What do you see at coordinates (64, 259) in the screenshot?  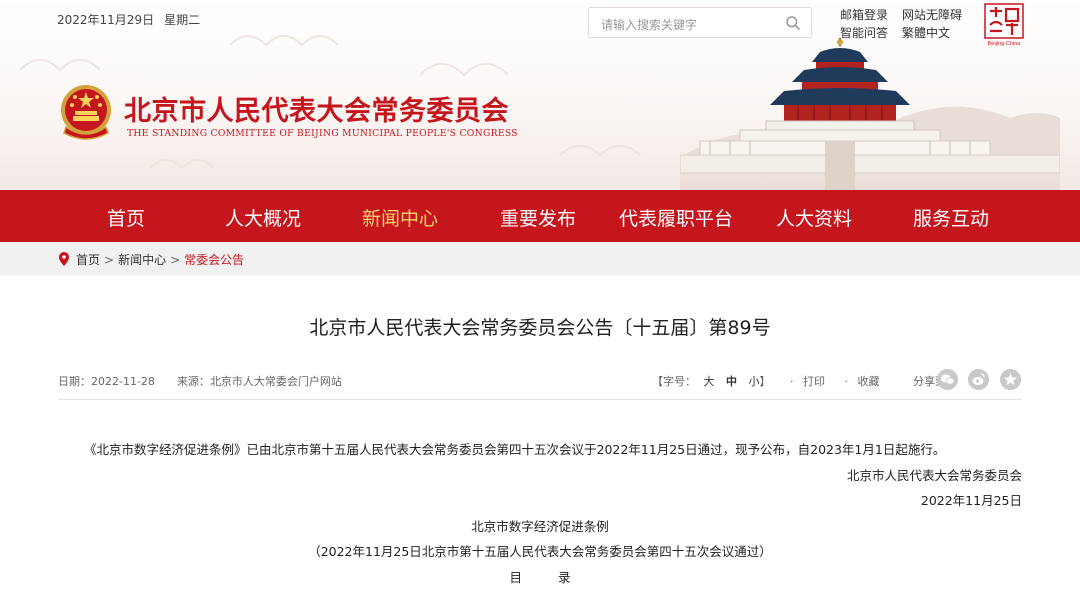 I see `location-pin-icon` at bounding box center [64, 259].